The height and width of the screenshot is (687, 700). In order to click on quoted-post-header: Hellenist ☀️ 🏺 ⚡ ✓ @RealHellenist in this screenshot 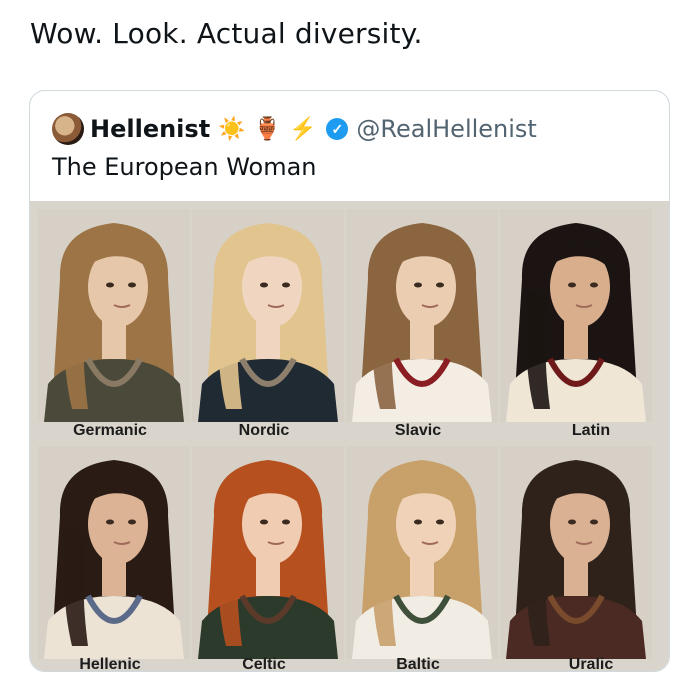, I will do `click(294, 129)`.